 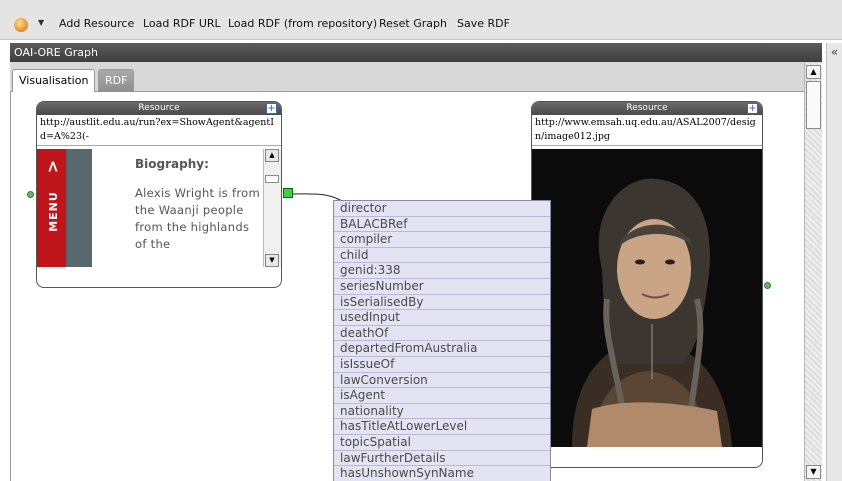 I want to click on menu-item: usedInput, so click(x=442, y=318).